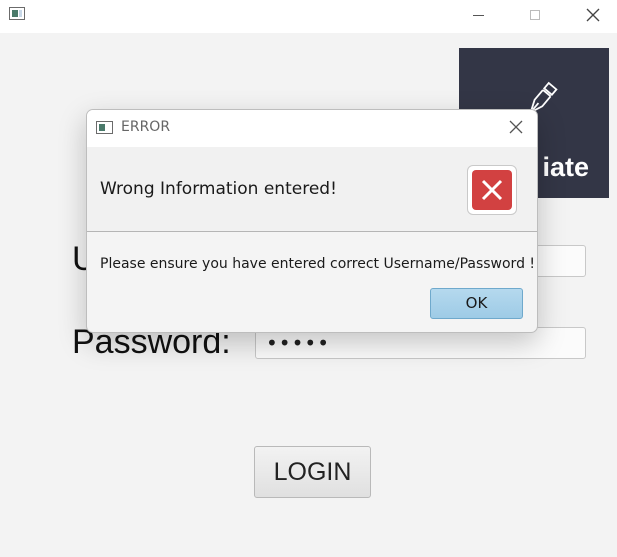 This screenshot has width=617, height=557. I want to click on ok-button: OK, so click(476, 303).